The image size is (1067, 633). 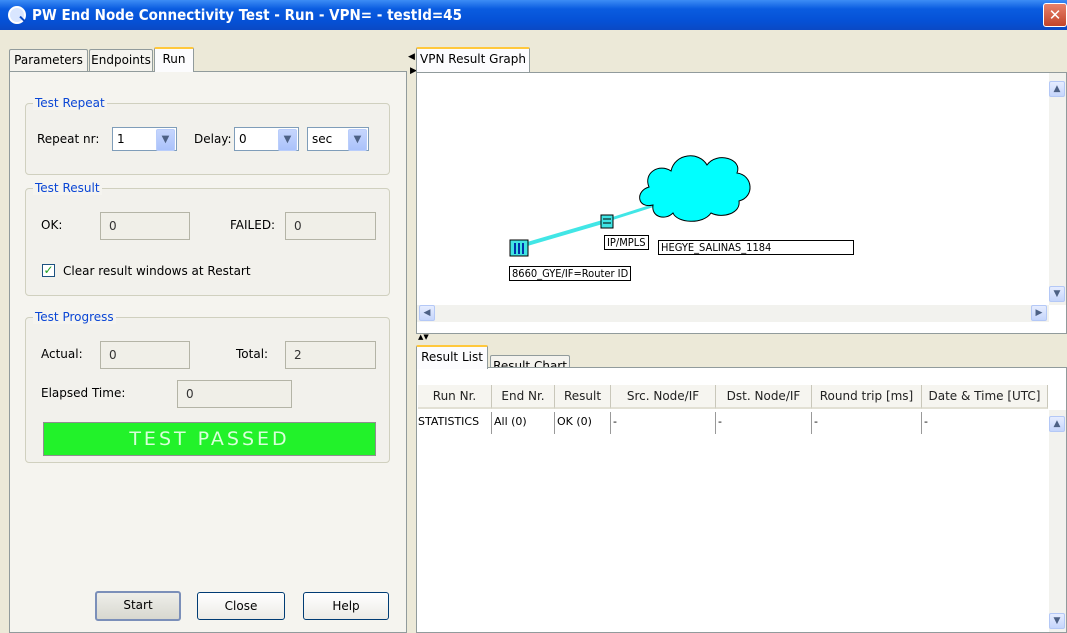 I want to click on actual-label: Actual:, so click(x=62, y=354).